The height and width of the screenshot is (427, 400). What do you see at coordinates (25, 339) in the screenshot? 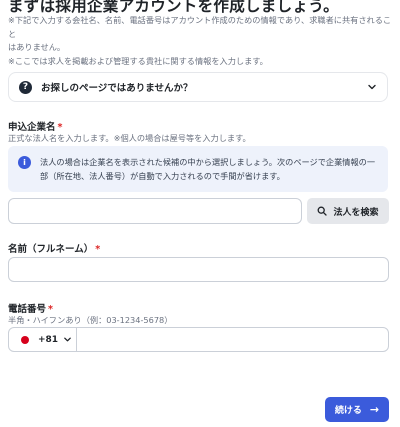
I see `japan-flag-icon` at bounding box center [25, 339].